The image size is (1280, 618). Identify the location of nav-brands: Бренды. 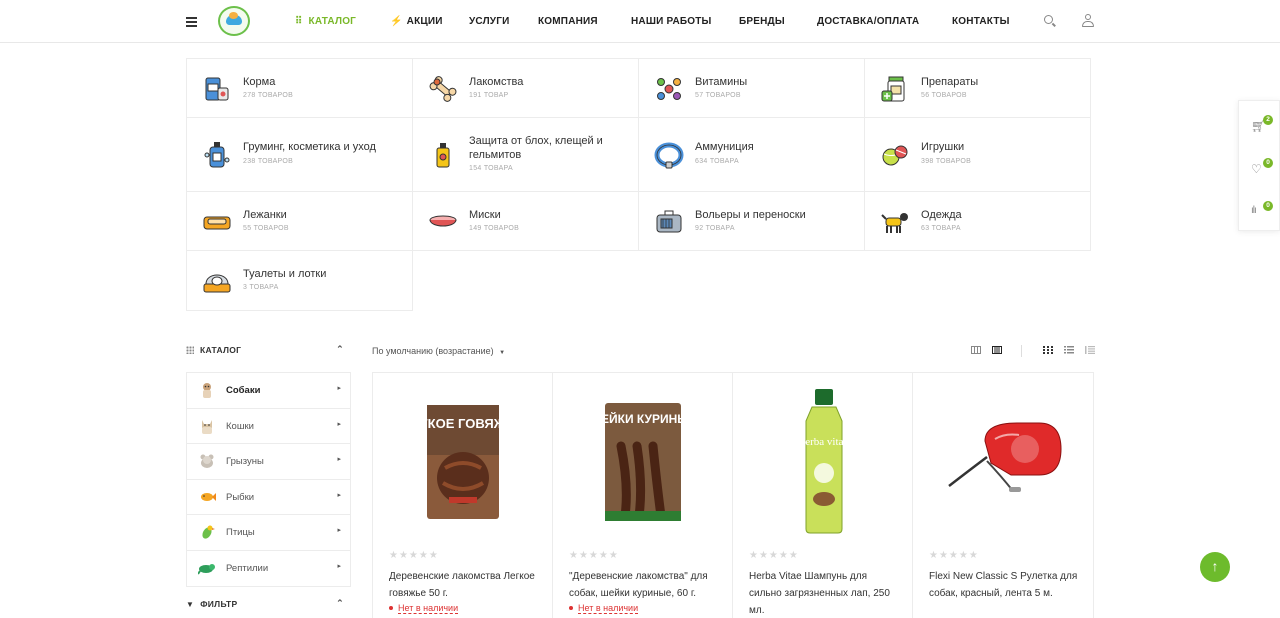
(762, 21).